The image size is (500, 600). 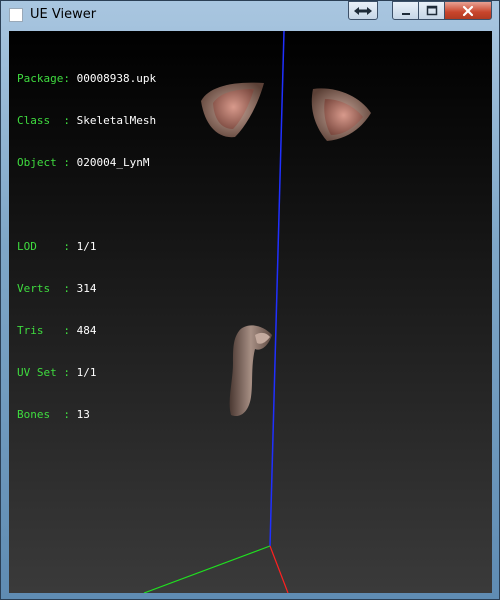 What do you see at coordinates (341, 114) in the screenshot?
I see `right-ear-mesh` at bounding box center [341, 114].